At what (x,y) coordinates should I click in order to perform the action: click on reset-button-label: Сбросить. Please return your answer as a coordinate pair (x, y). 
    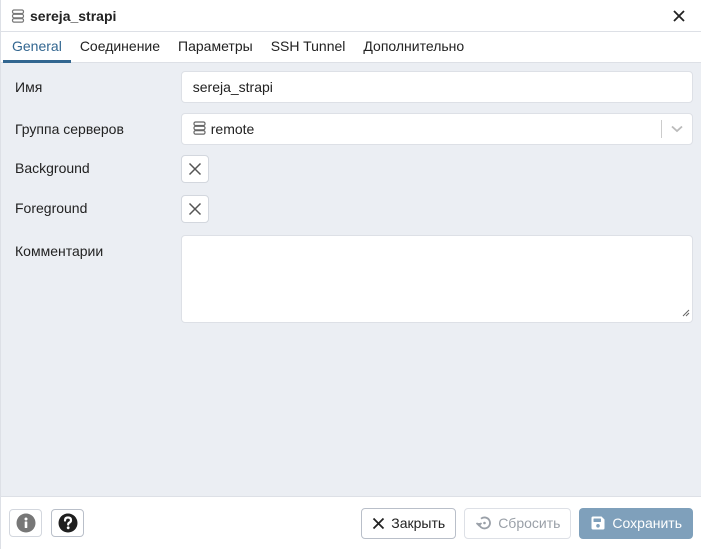
    Looking at the image, I should click on (529, 523).